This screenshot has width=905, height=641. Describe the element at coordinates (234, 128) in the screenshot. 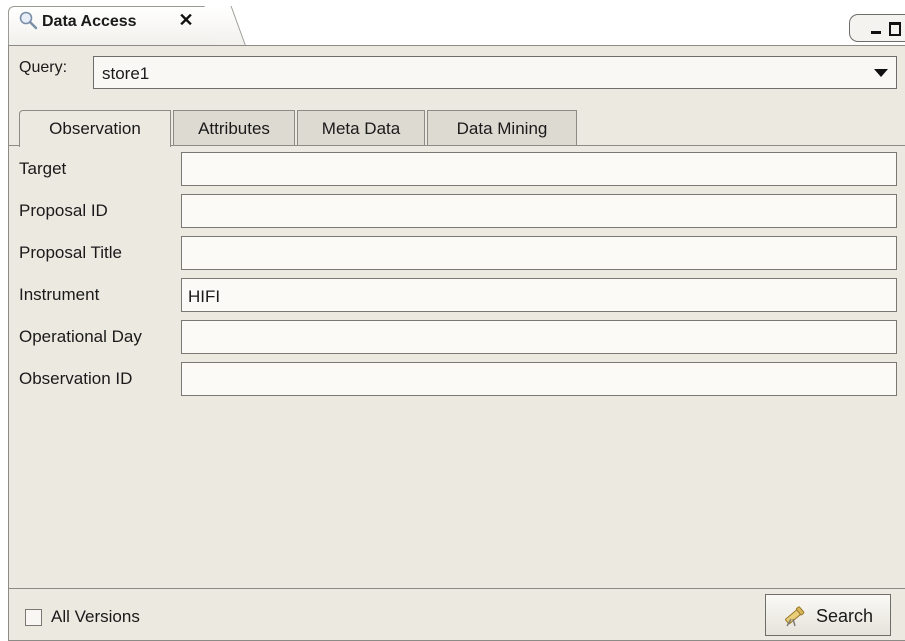

I see `tab-attributes: Attributes` at that location.